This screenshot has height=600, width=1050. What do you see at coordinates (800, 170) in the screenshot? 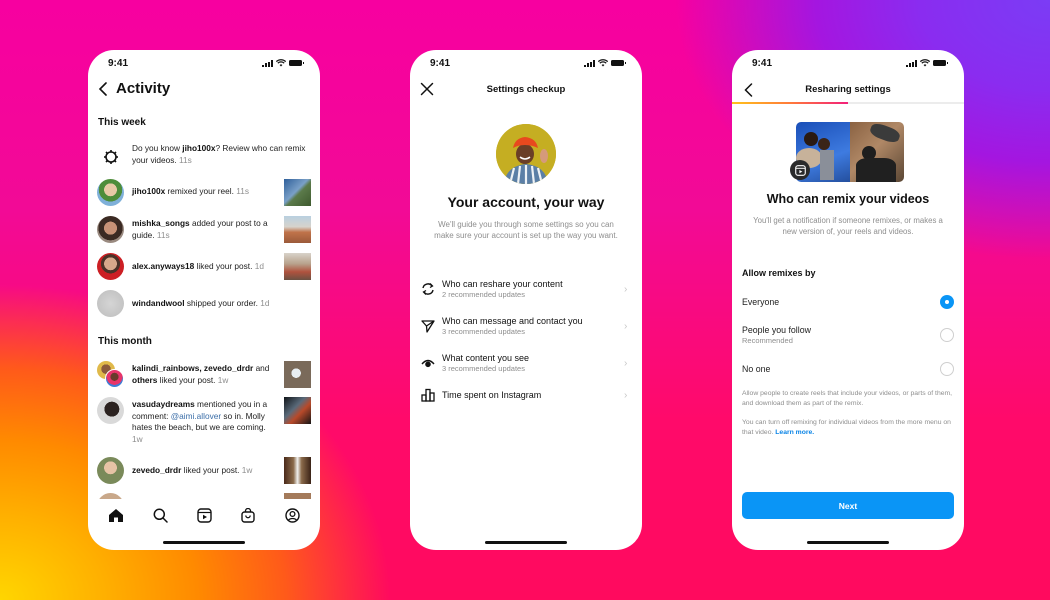
I see `reels-badge` at bounding box center [800, 170].